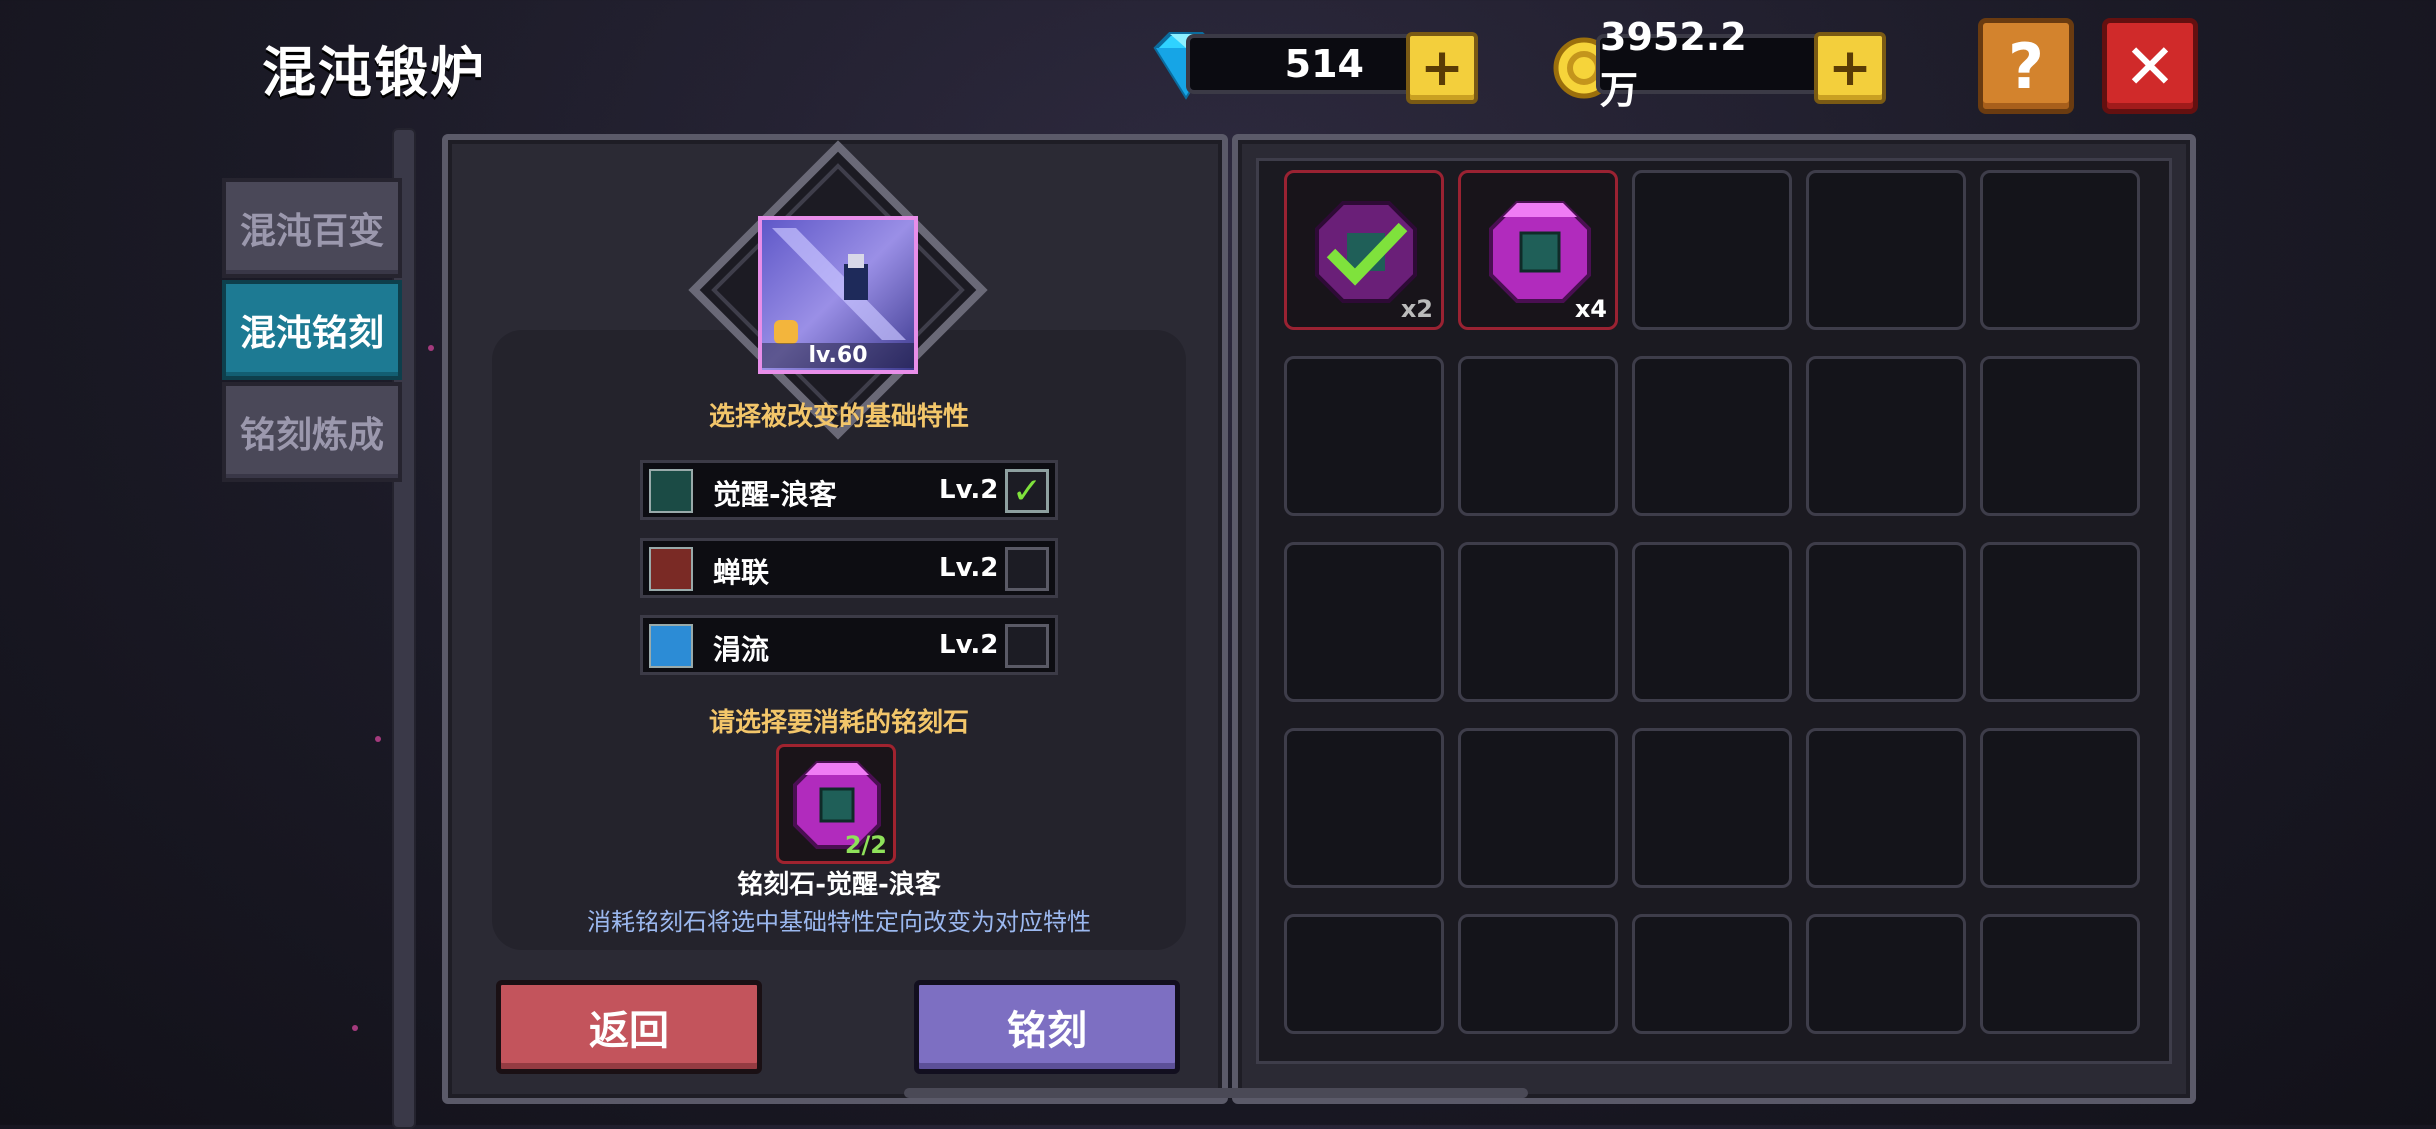 This screenshot has height=1129, width=2436. Describe the element at coordinates (839, 885) in the screenshot. I see `selected-stone-name: 铭刻石-觉醒-浪客` at that location.